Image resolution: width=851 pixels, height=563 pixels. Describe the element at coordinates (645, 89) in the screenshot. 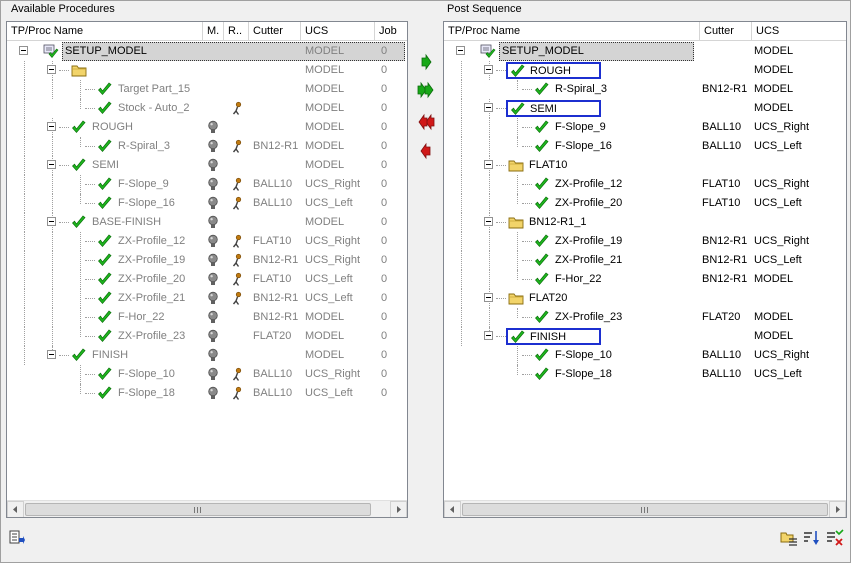

I see `tree-row: R-Spiral_3 BN12-R1 MODEL` at that location.